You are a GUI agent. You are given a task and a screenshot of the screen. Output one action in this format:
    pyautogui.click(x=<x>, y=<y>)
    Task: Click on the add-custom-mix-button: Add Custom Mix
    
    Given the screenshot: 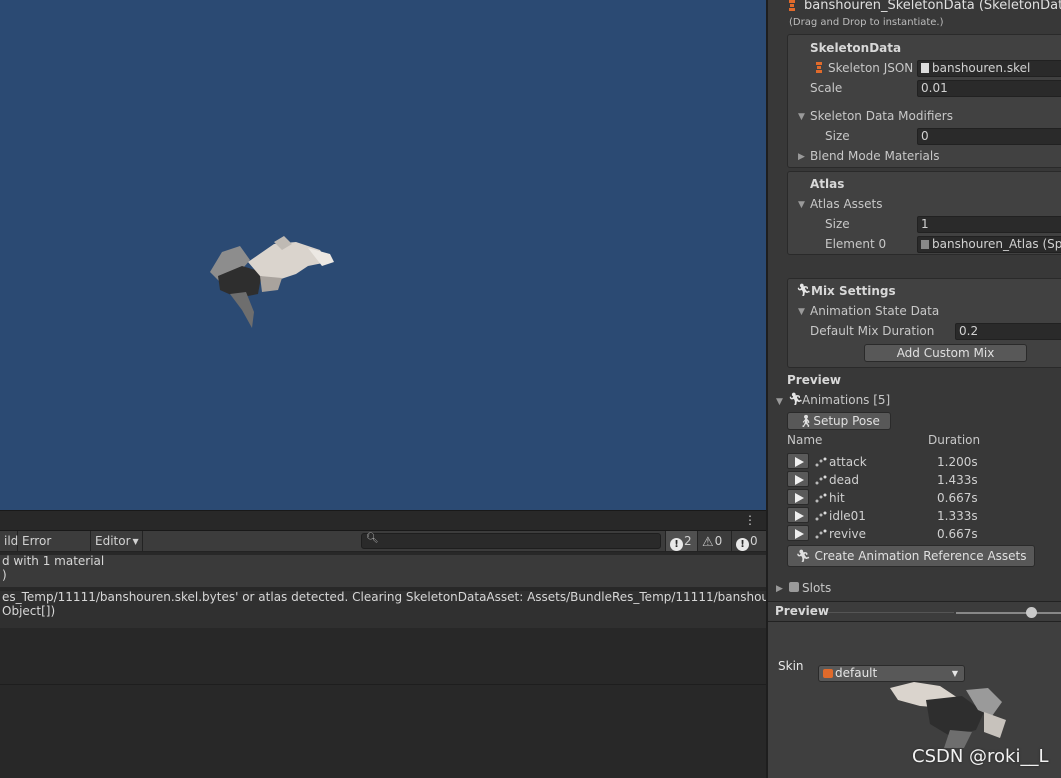 What is the action you would take?
    pyautogui.click(x=945, y=353)
    